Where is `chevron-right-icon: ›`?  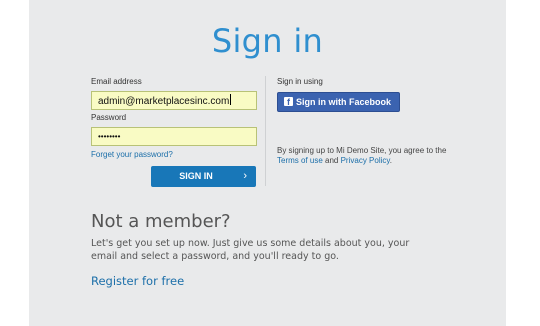 chevron-right-icon: › is located at coordinates (245, 176).